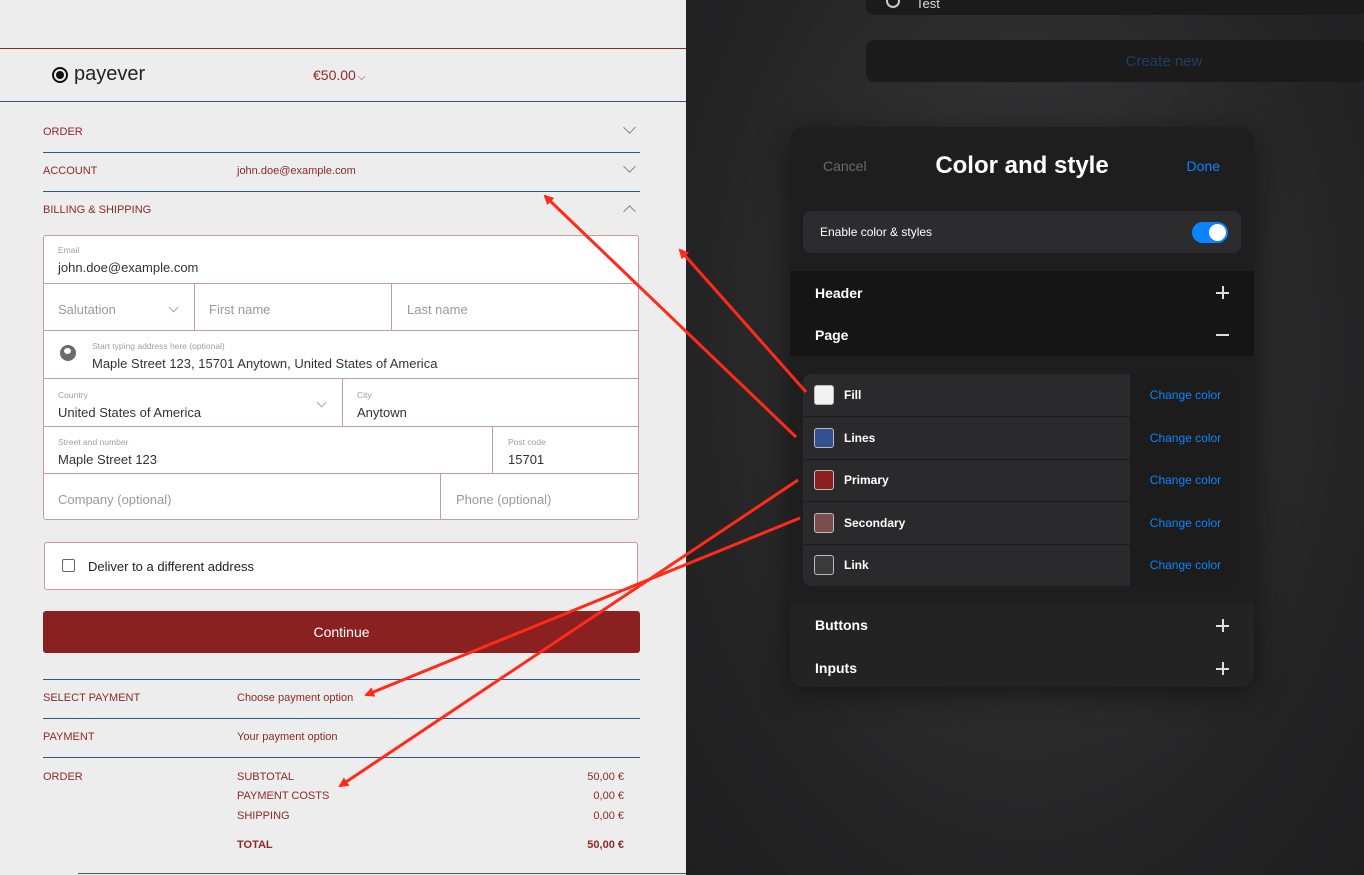  What do you see at coordinates (893, 4) in the screenshot?
I see `radio-icon` at bounding box center [893, 4].